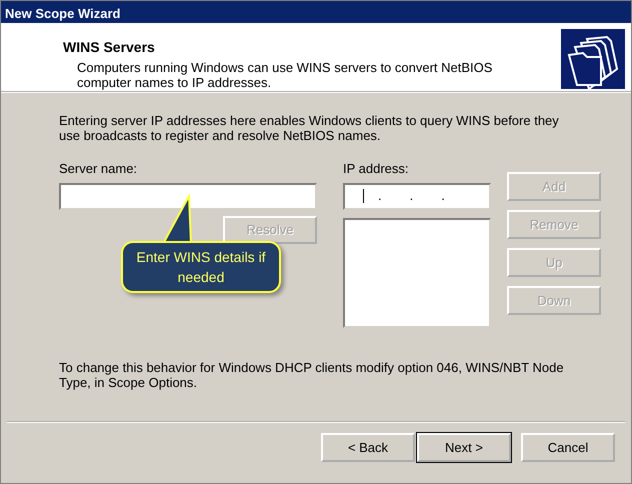 The width and height of the screenshot is (632, 484). Describe the element at coordinates (316, 12) in the screenshot. I see `title-bar: New Scope Wizard` at that location.